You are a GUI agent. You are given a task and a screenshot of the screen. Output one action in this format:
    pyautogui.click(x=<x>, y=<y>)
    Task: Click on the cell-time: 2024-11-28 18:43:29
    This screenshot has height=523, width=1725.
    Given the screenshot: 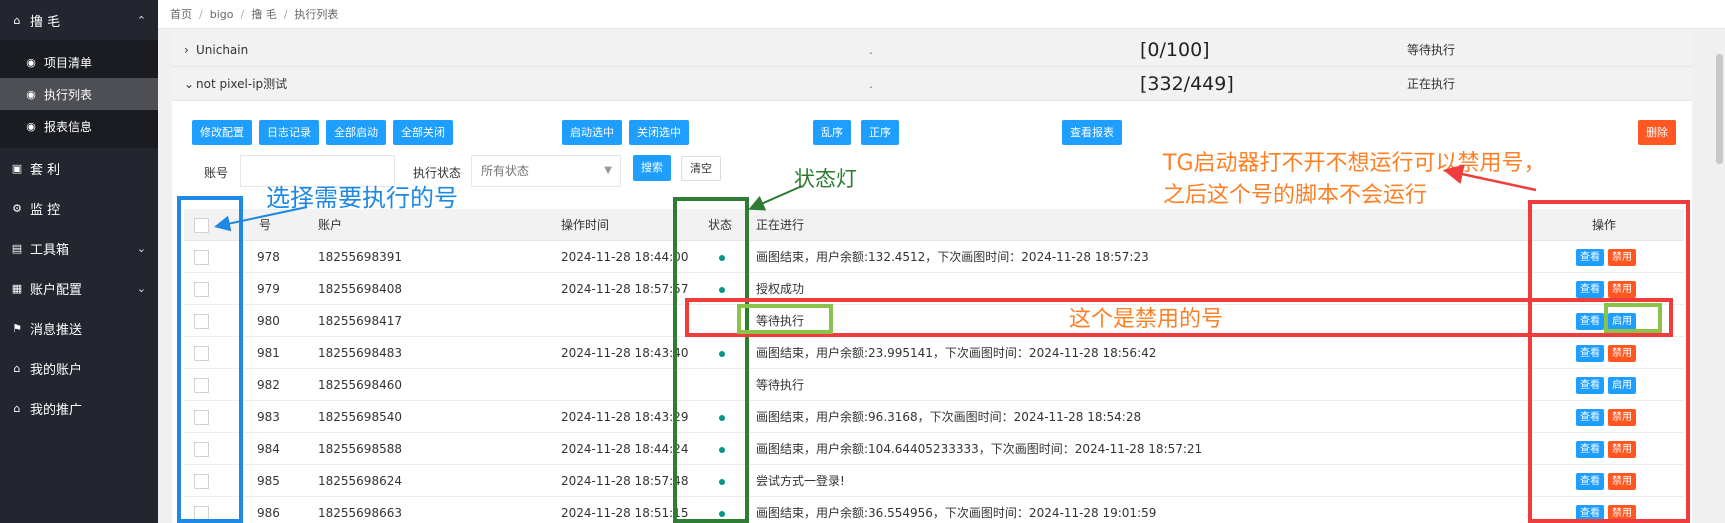 What is the action you would take?
    pyautogui.click(x=625, y=417)
    